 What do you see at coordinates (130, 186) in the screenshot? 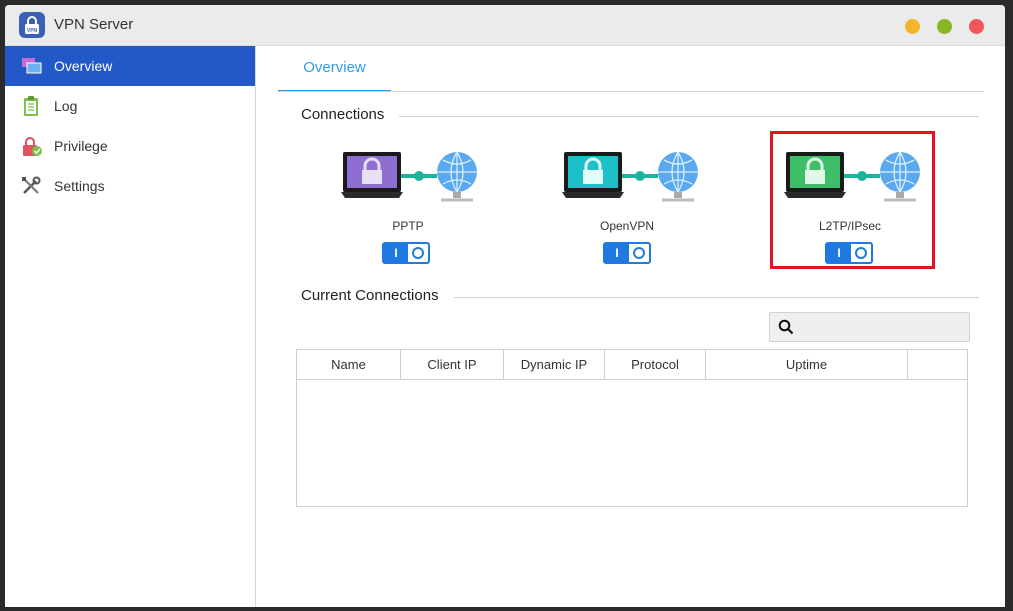
I see `sidebar-item-settings: Settings` at bounding box center [130, 186].